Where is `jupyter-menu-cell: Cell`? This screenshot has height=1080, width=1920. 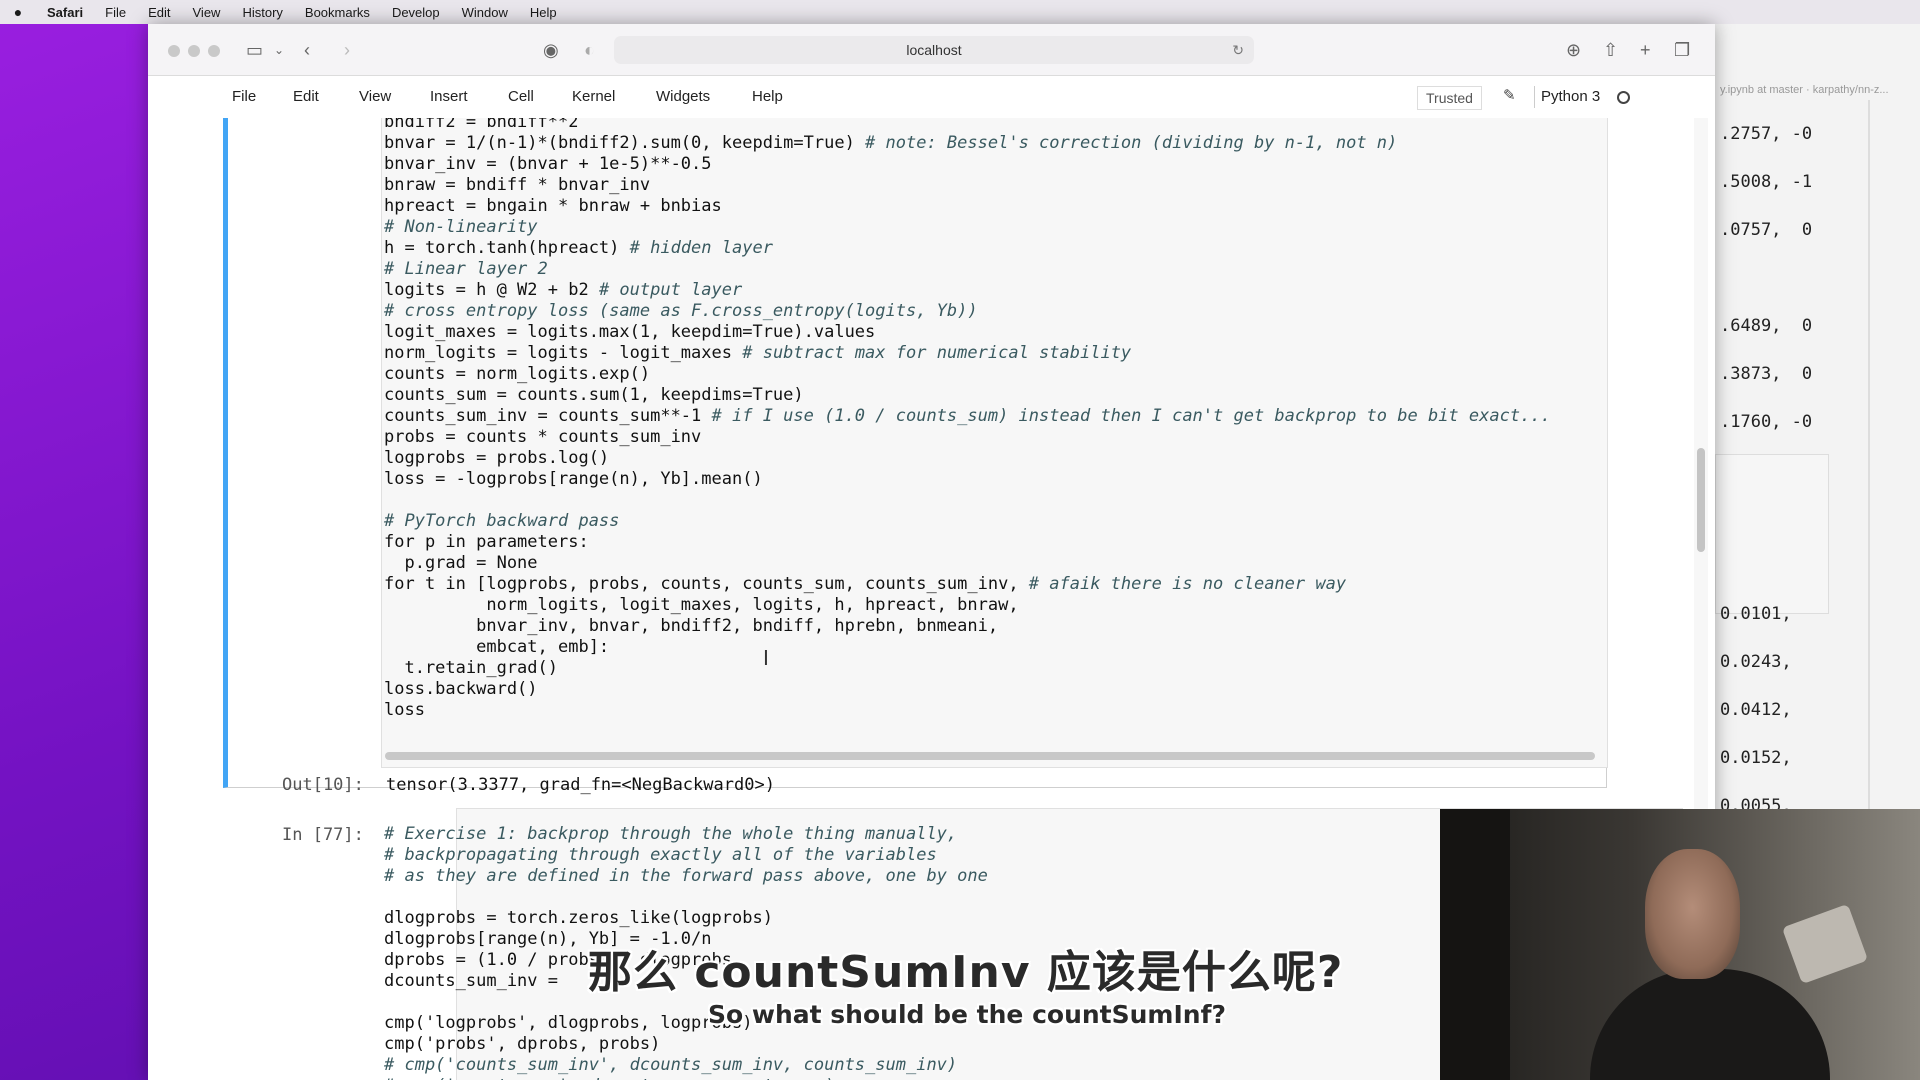 jupyter-menu-cell: Cell is located at coordinates (521, 97).